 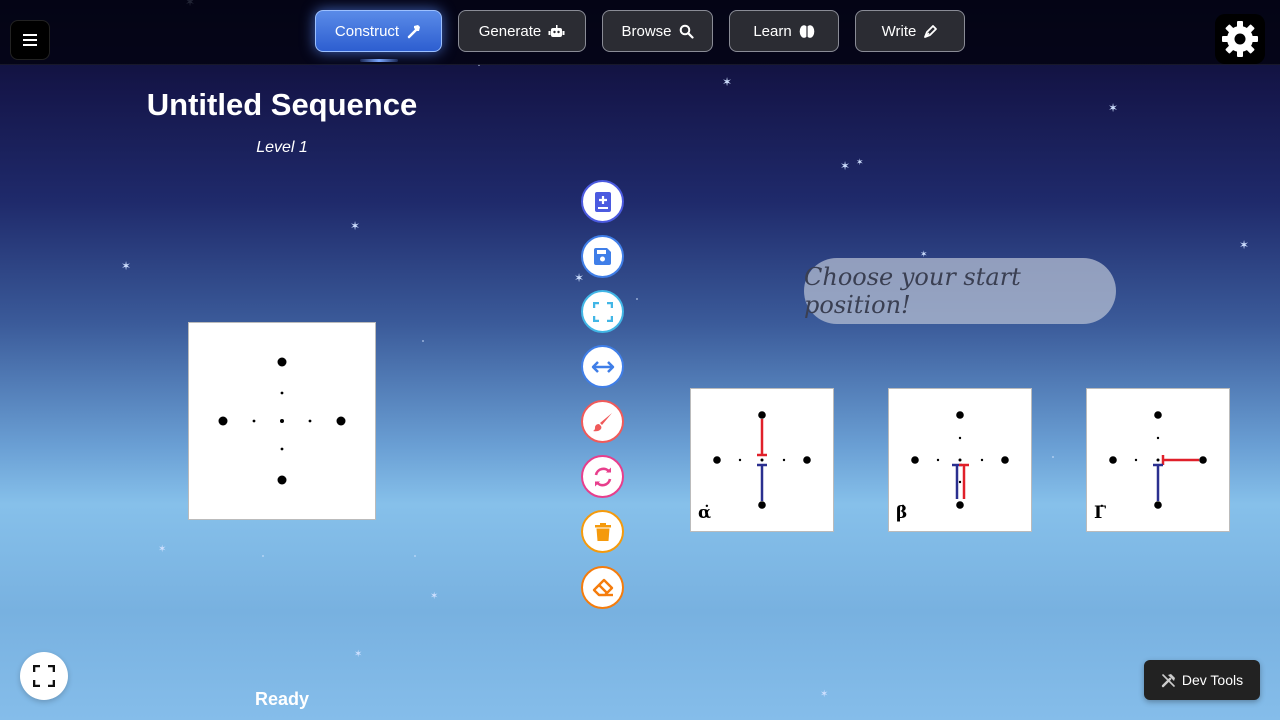 I want to click on top-navigation-bar: Construct Generate Browse Learn Write, so click(x=640, y=32).